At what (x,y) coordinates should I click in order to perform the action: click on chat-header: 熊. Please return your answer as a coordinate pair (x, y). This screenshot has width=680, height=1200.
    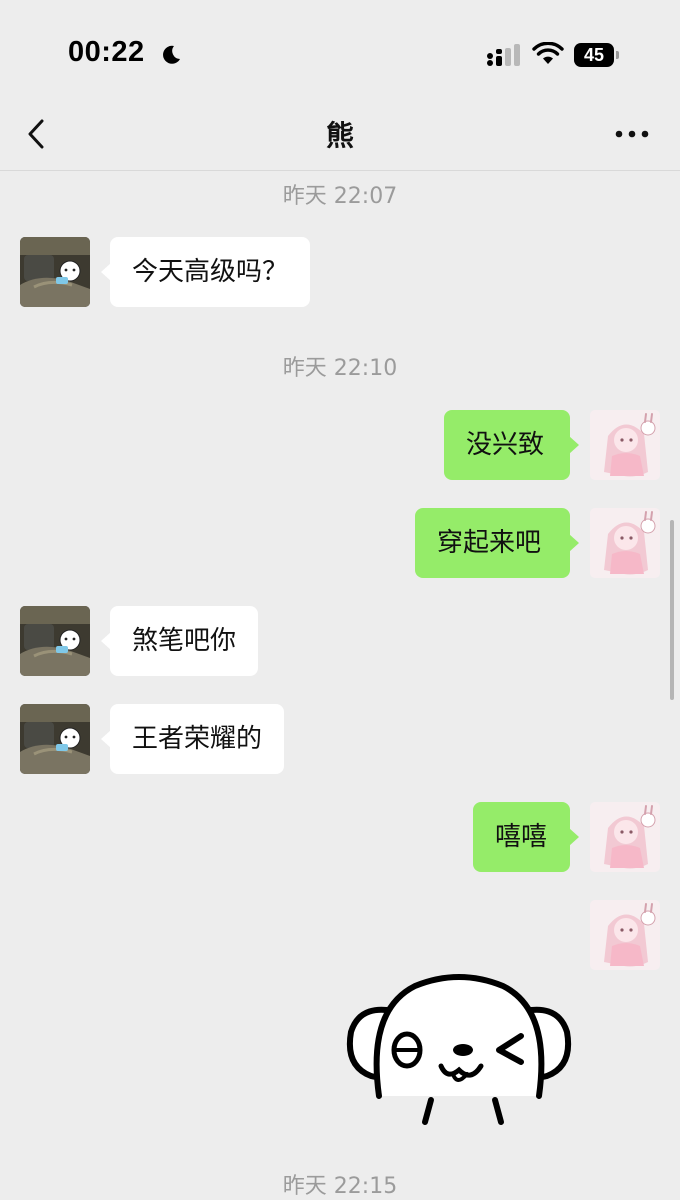
    Looking at the image, I should click on (340, 135).